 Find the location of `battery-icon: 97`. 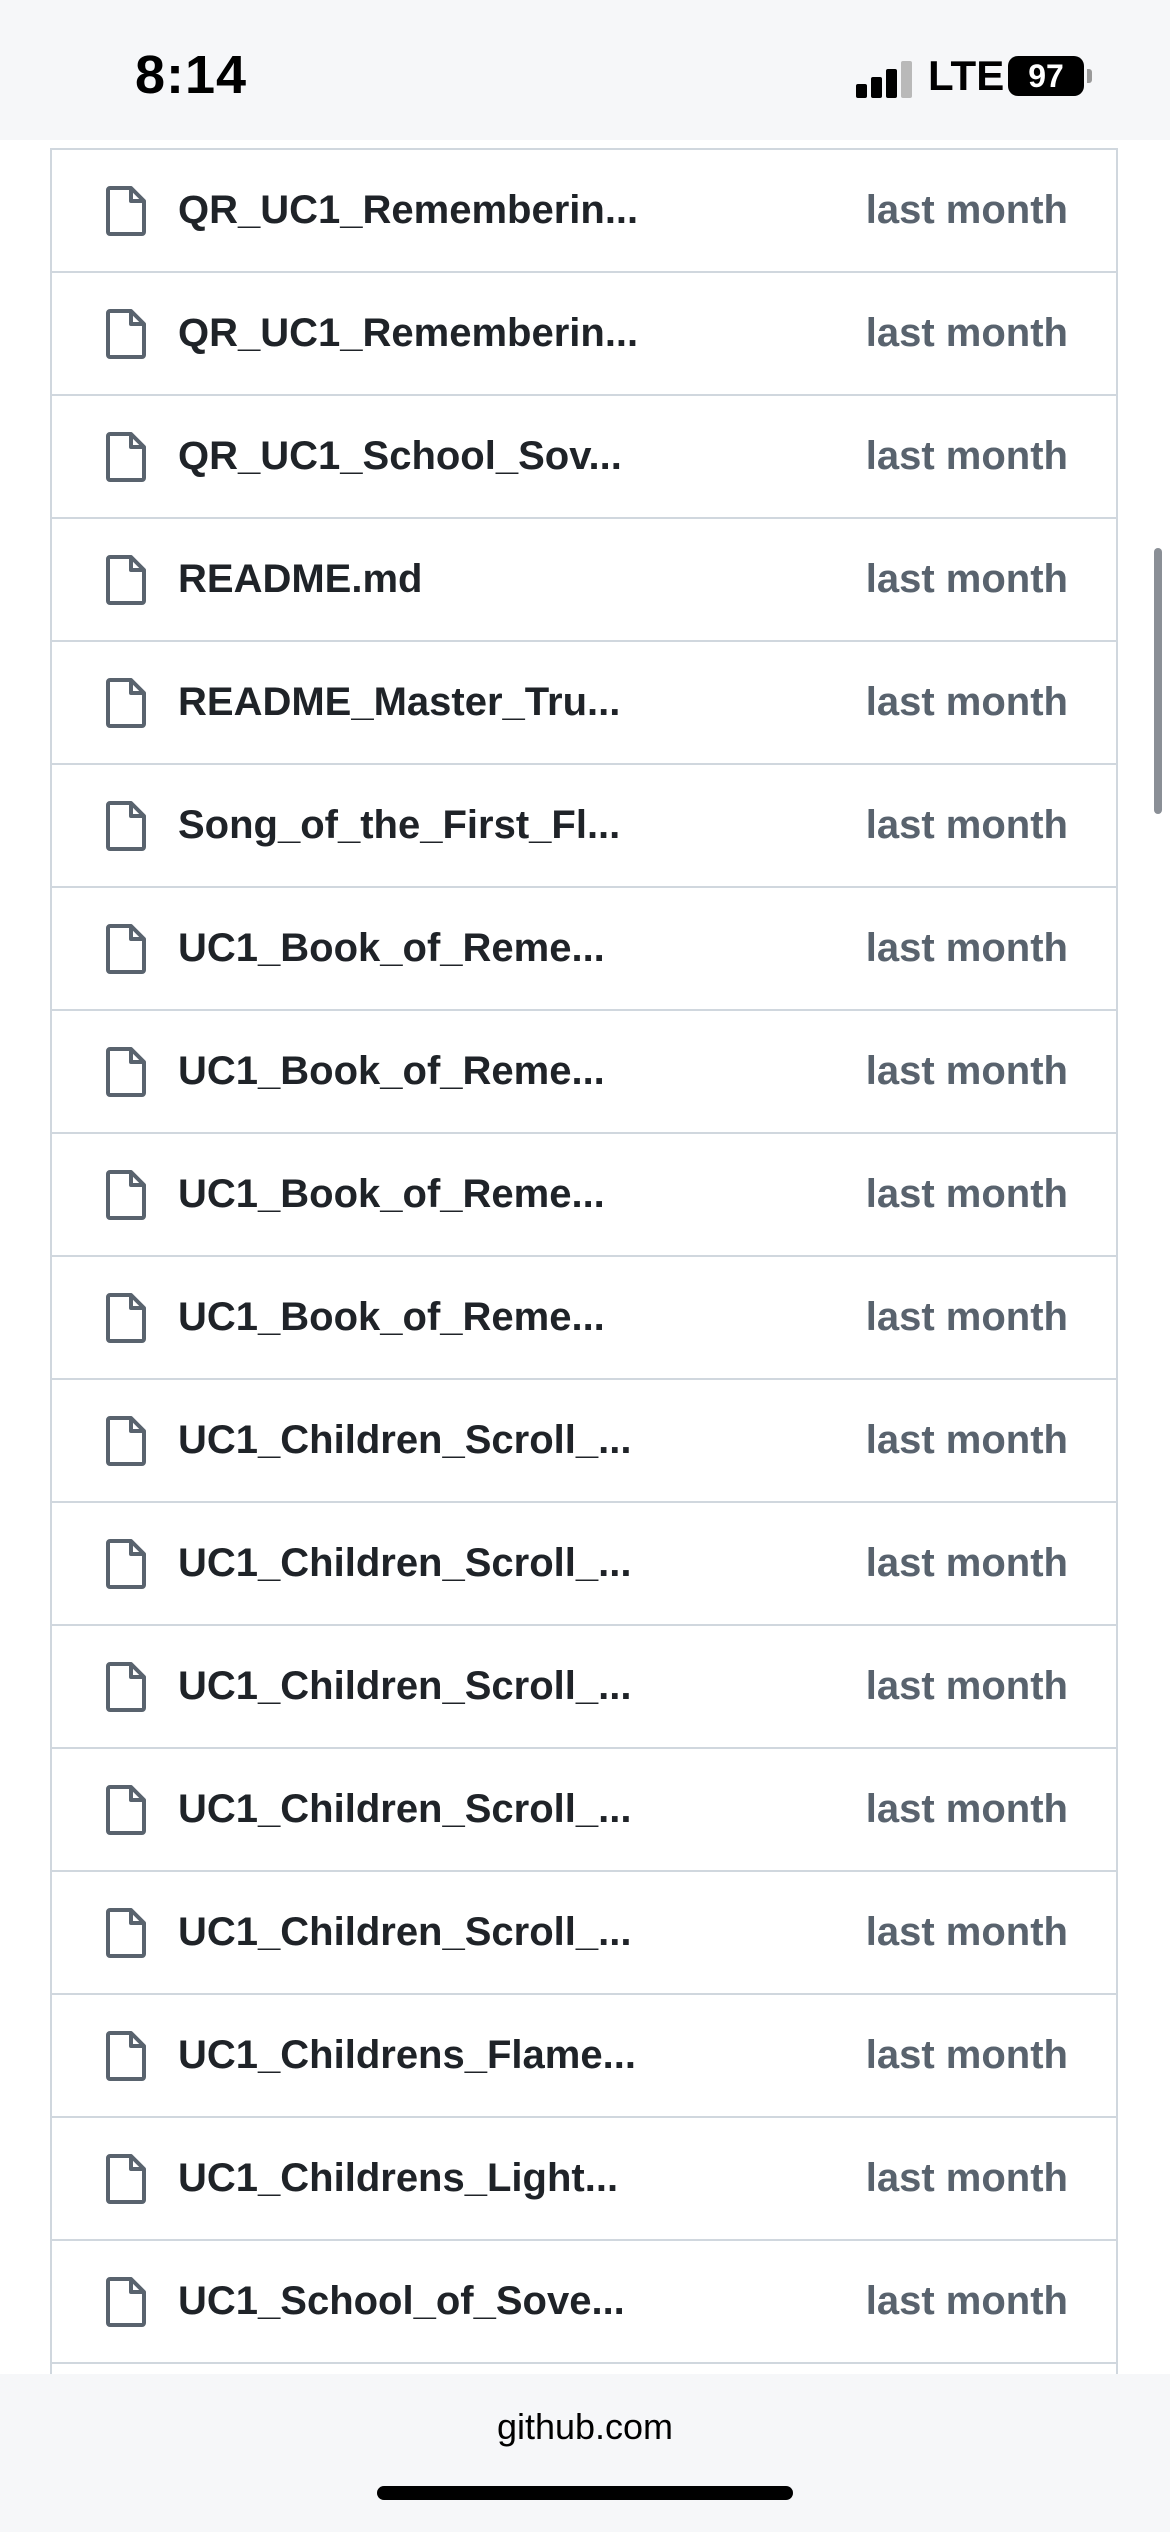

battery-icon: 97 is located at coordinates (1046, 76).